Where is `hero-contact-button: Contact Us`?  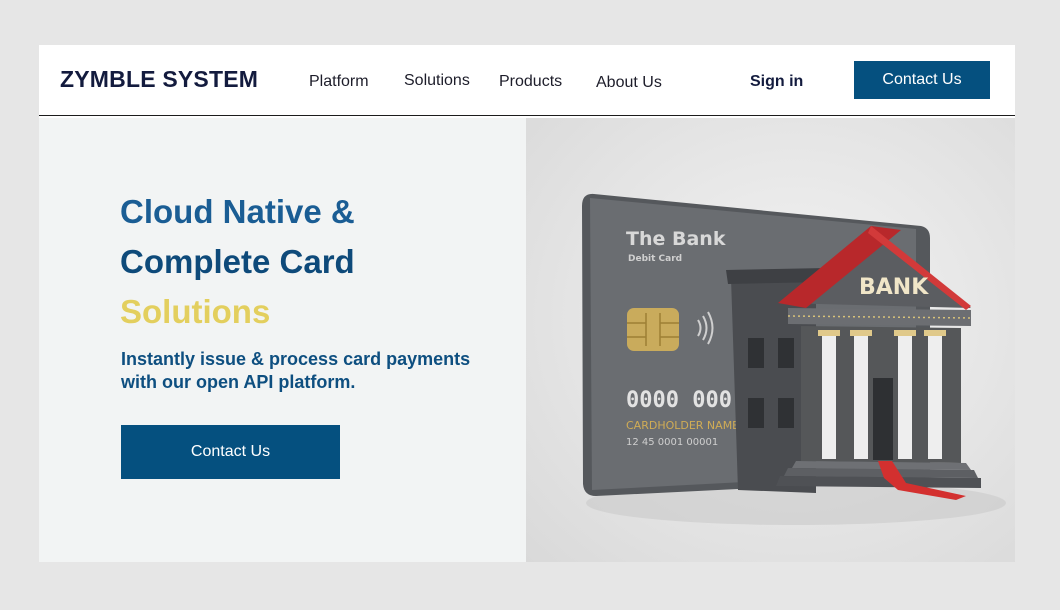
hero-contact-button: Contact Us is located at coordinates (230, 452).